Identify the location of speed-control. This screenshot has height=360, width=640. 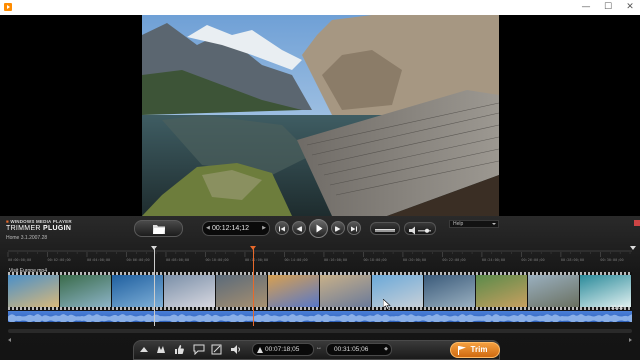
(385, 228).